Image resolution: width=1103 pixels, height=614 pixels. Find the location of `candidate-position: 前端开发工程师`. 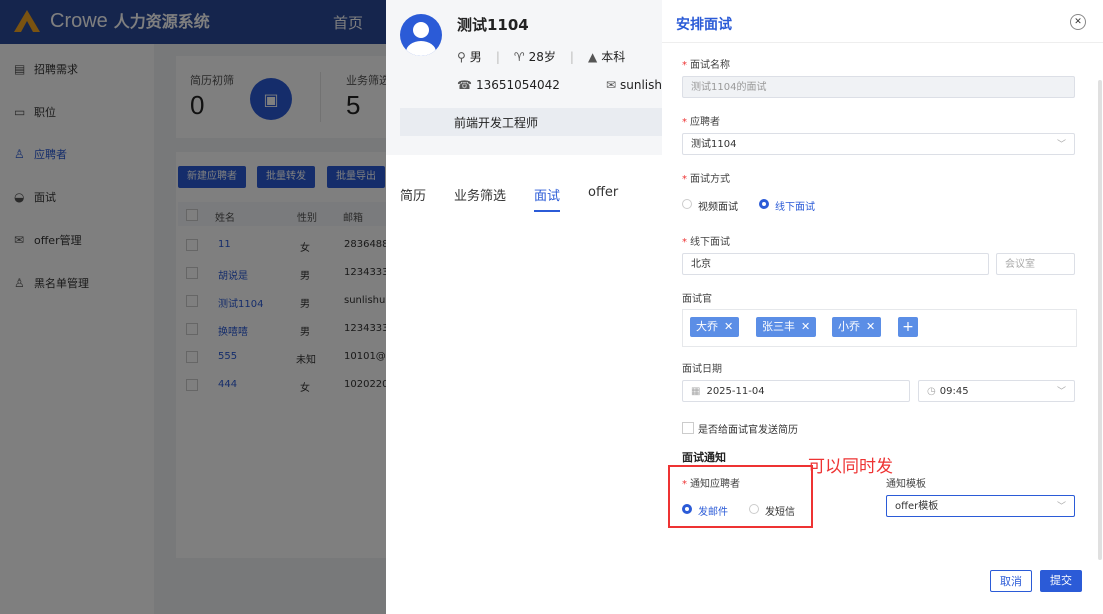

candidate-position: 前端开发工程师 is located at coordinates (496, 123).